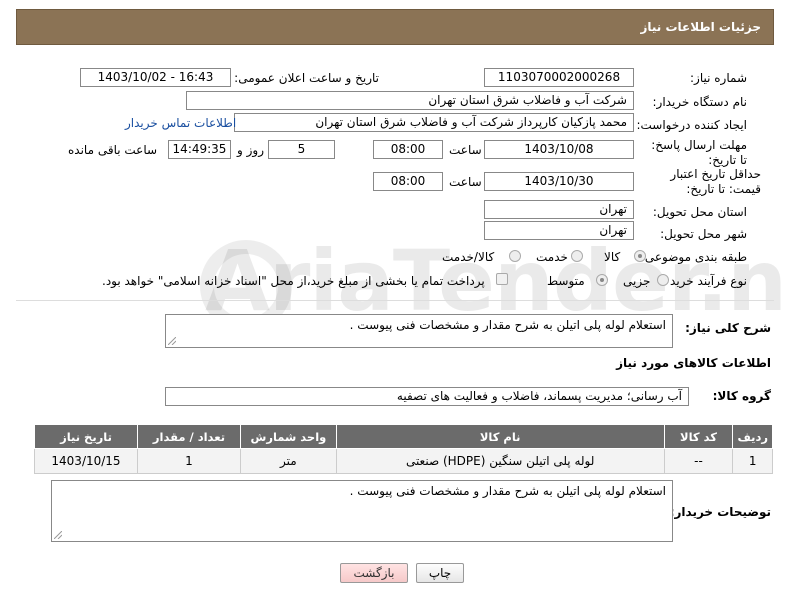  I want to click on treasury-payment-checkbox, so click(502, 279).